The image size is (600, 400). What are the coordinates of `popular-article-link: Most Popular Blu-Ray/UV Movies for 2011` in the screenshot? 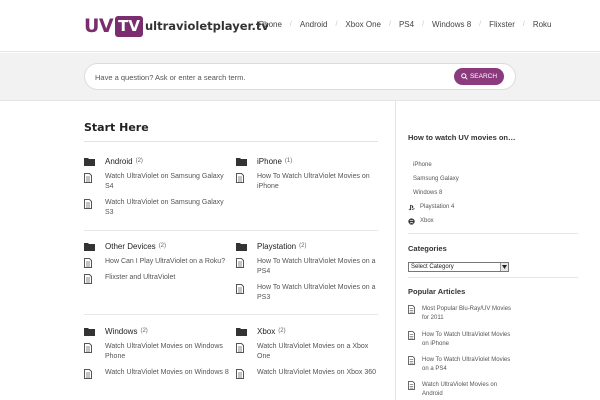 It's located at (466, 313).